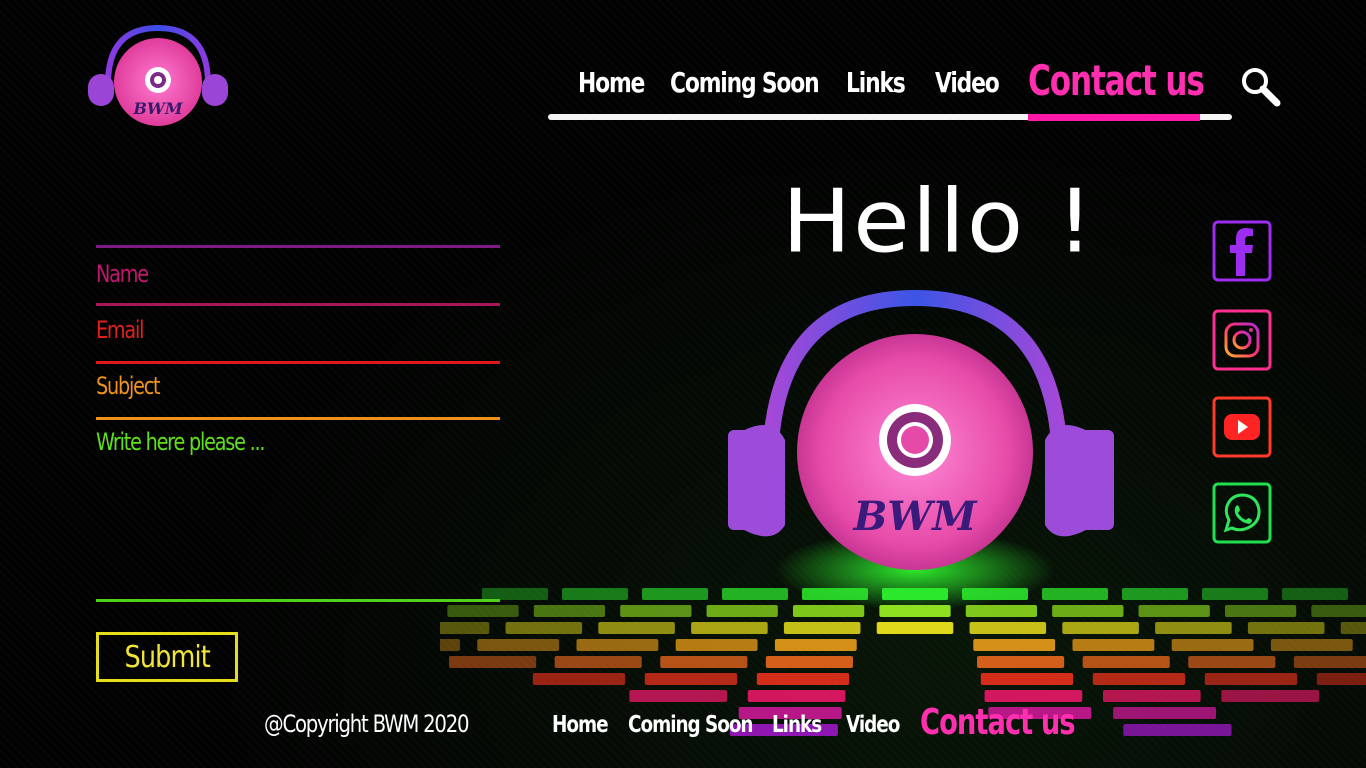  Describe the element at coordinates (939, 221) in the screenshot. I see `hero-greeting: Hello !` at that location.